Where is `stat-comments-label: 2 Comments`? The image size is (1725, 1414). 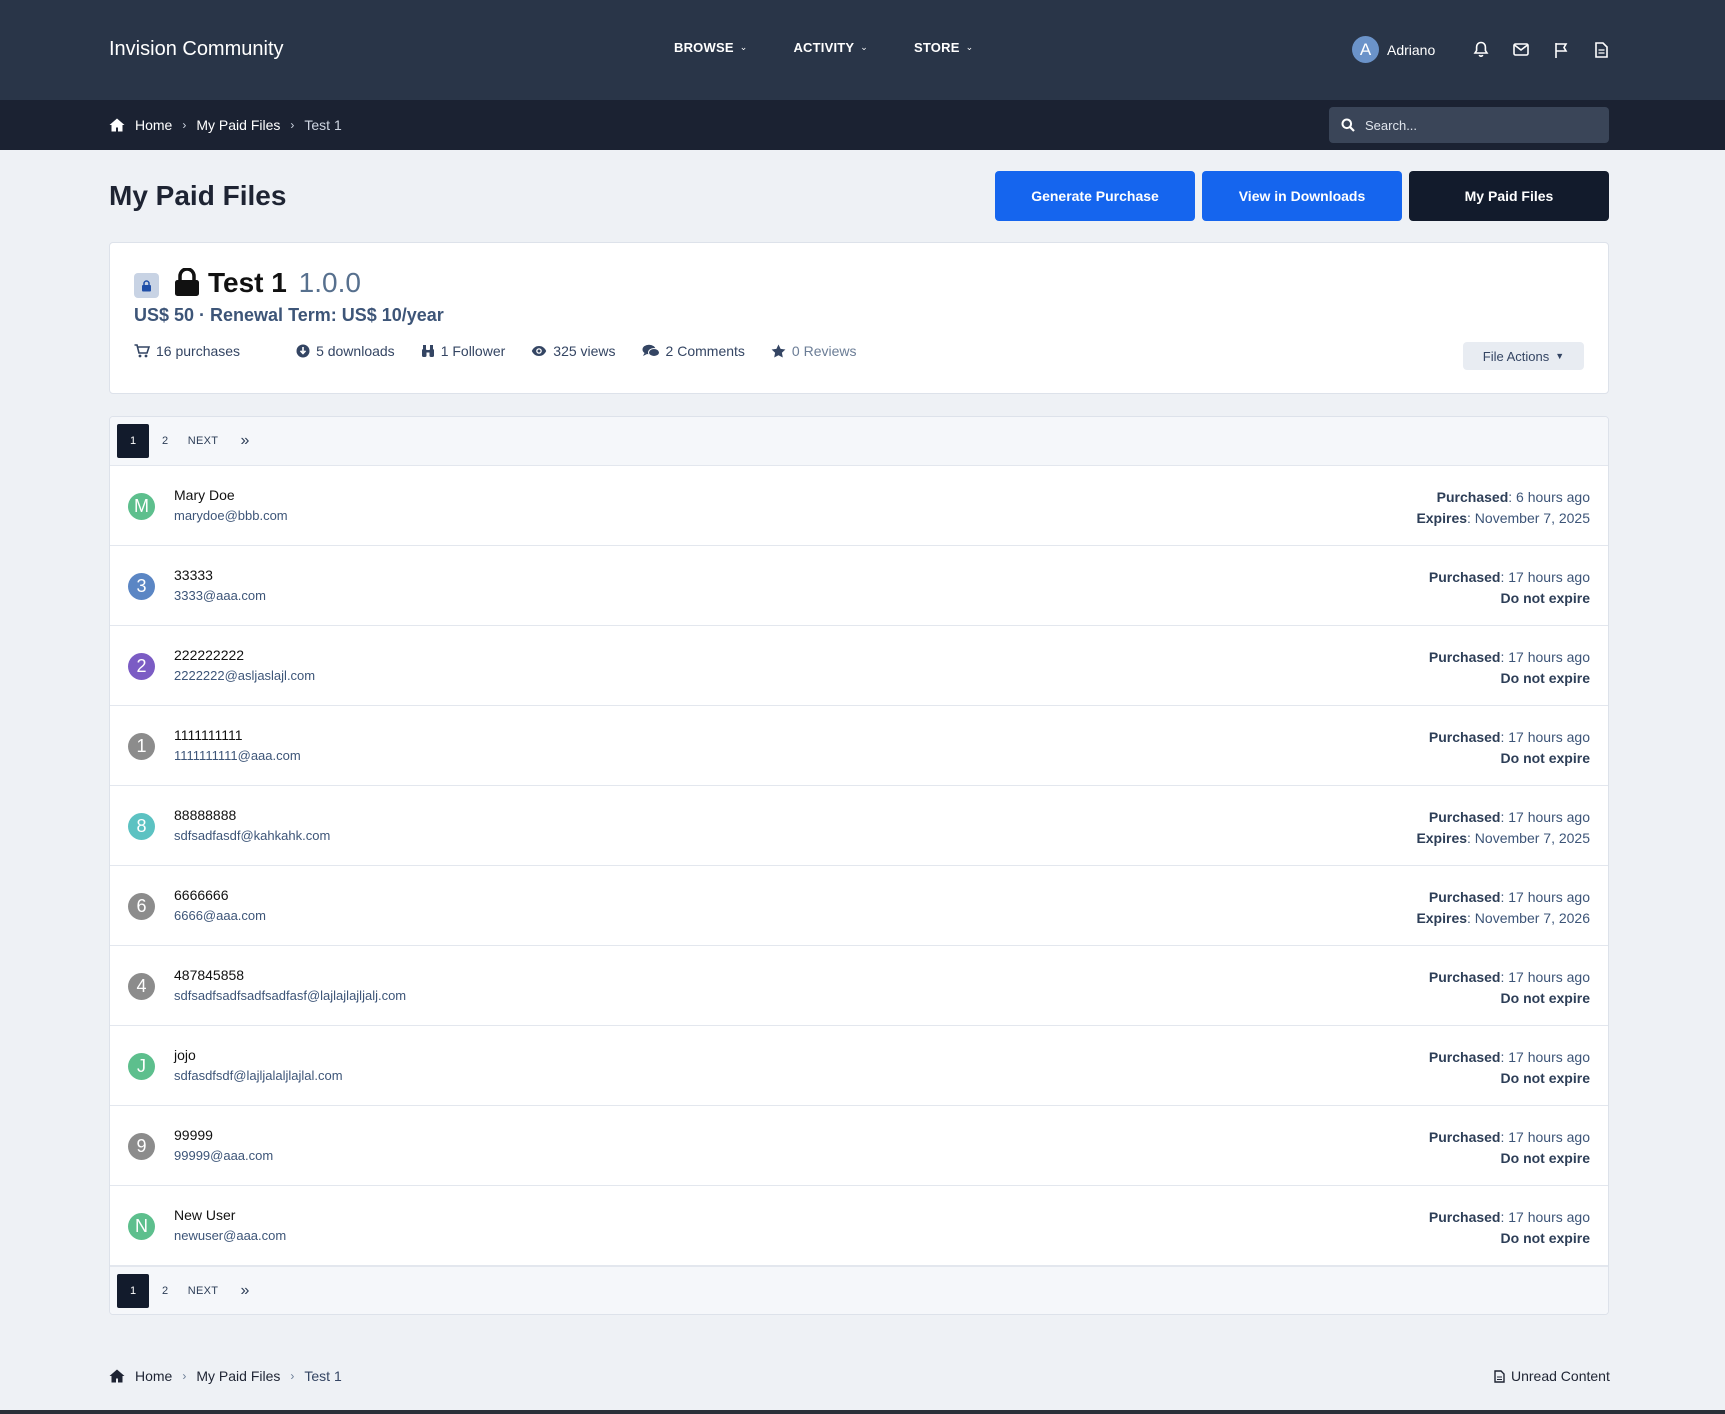 stat-comments-label: 2 Comments is located at coordinates (705, 351).